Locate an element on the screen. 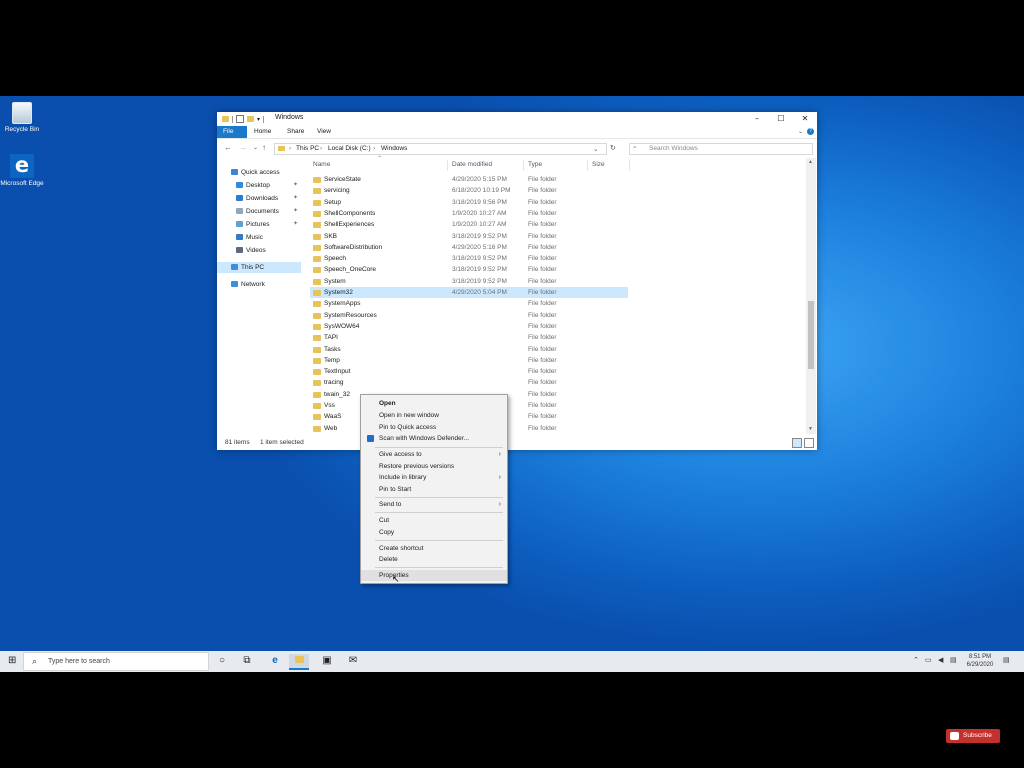 This screenshot has width=1024, height=768. table-row: TextInput File folder is located at coordinates (469, 371).